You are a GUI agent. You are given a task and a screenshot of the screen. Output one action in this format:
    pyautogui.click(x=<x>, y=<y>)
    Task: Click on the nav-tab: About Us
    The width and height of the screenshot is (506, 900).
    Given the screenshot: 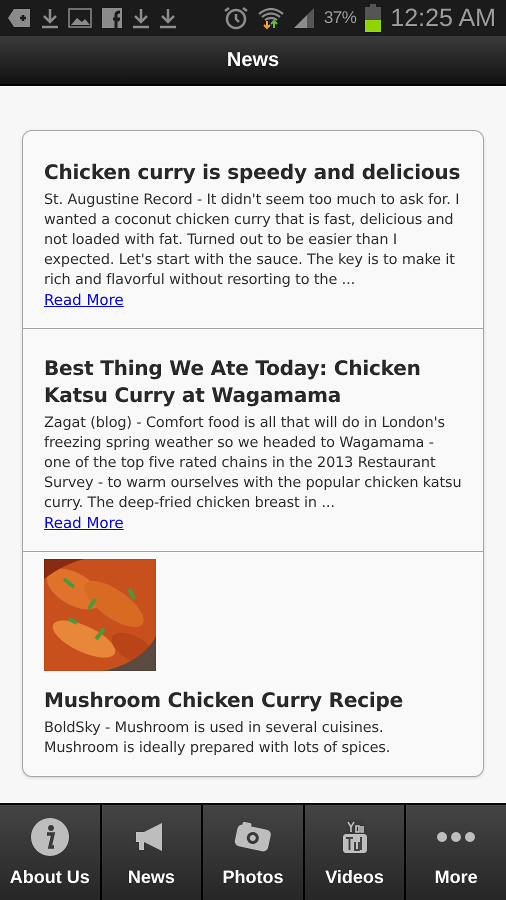 What is the action you would take?
    pyautogui.click(x=50, y=852)
    